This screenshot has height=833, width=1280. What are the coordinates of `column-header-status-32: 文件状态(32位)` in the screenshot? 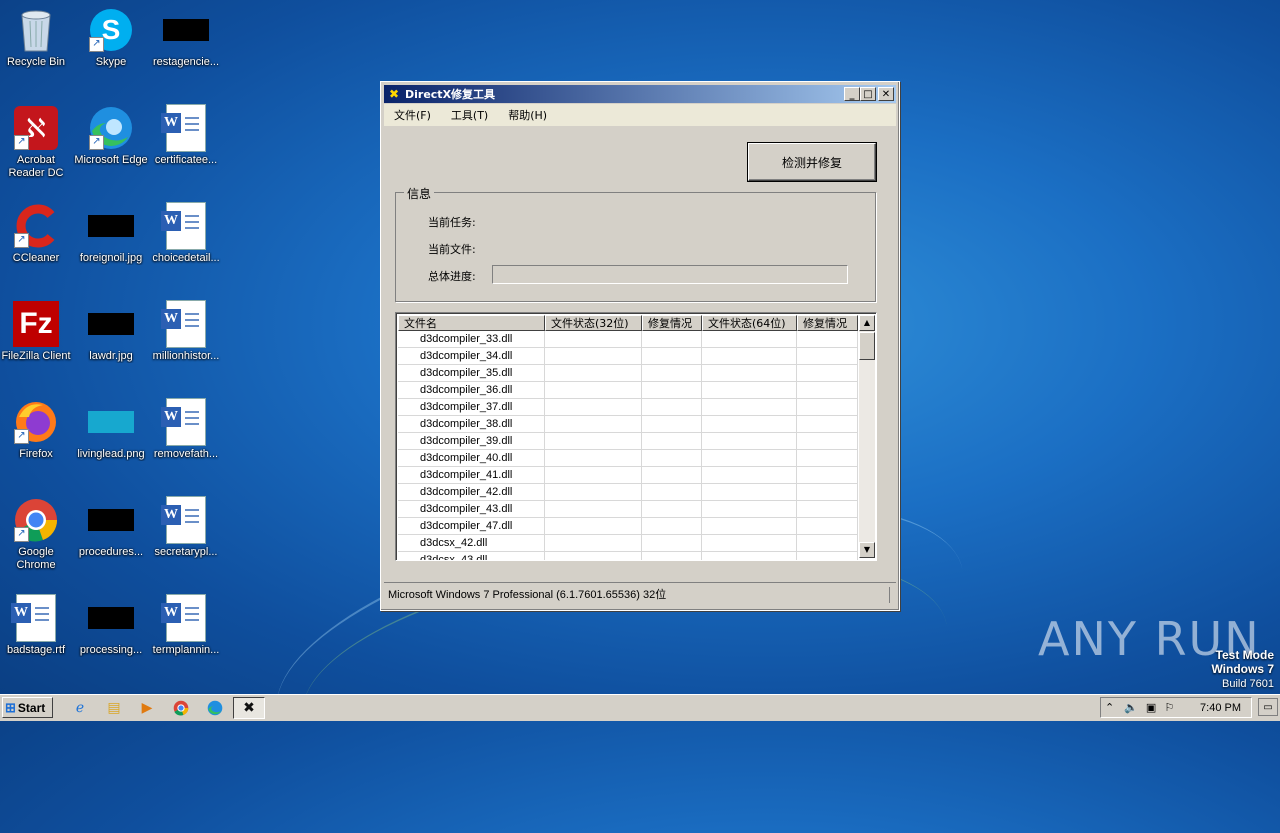 It's located at (593, 323).